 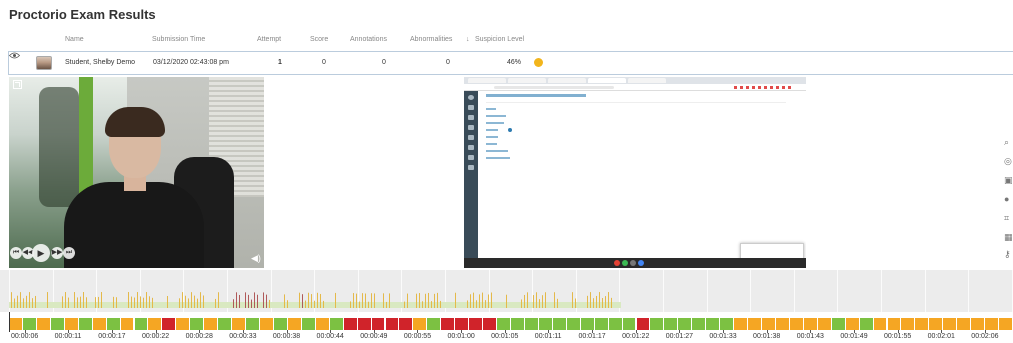 What do you see at coordinates (17, 84) in the screenshot?
I see `popout-icon` at bounding box center [17, 84].